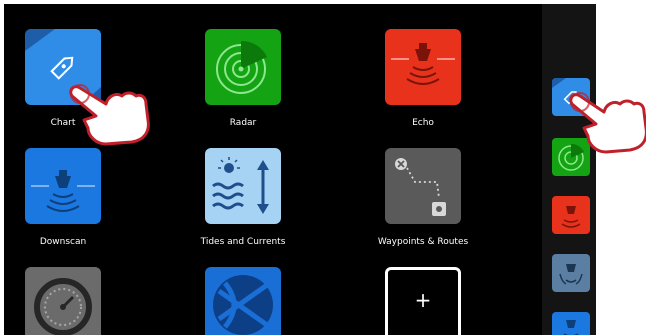 This screenshot has width=646, height=335. Describe the element at coordinates (243, 305) in the screenshot. I see `globe-icon` at that location.